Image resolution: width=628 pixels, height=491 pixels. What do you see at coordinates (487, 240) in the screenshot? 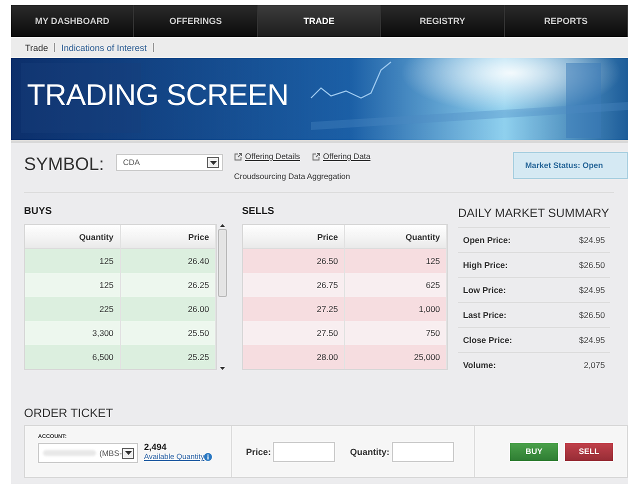
I see `summary-label: Open Price:` at bounding box center [487, 240].